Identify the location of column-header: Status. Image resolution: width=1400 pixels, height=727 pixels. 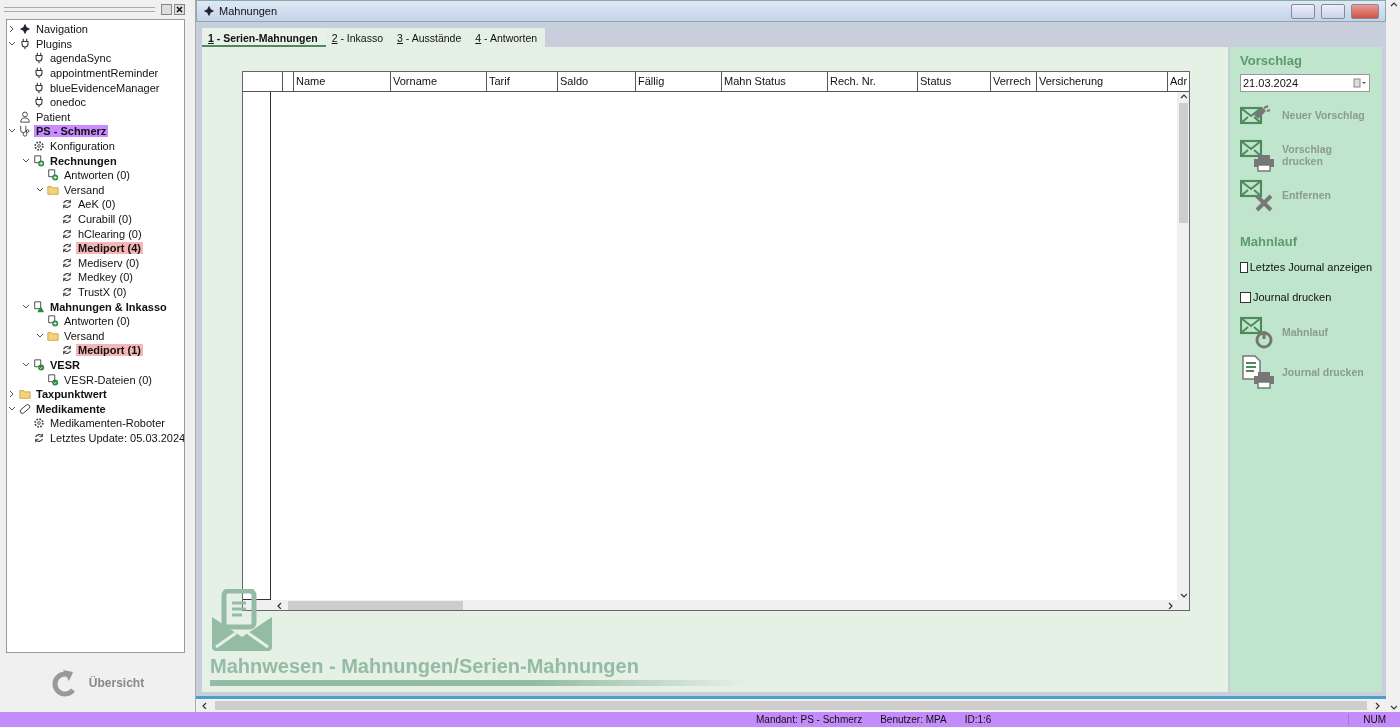
(954, 81).